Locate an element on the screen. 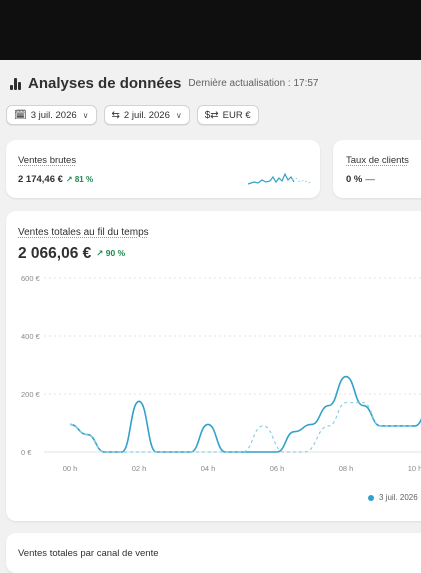 The image size is (421, 573). legend-label: 3 juil. 2026 is located at coordinates (398, 497).